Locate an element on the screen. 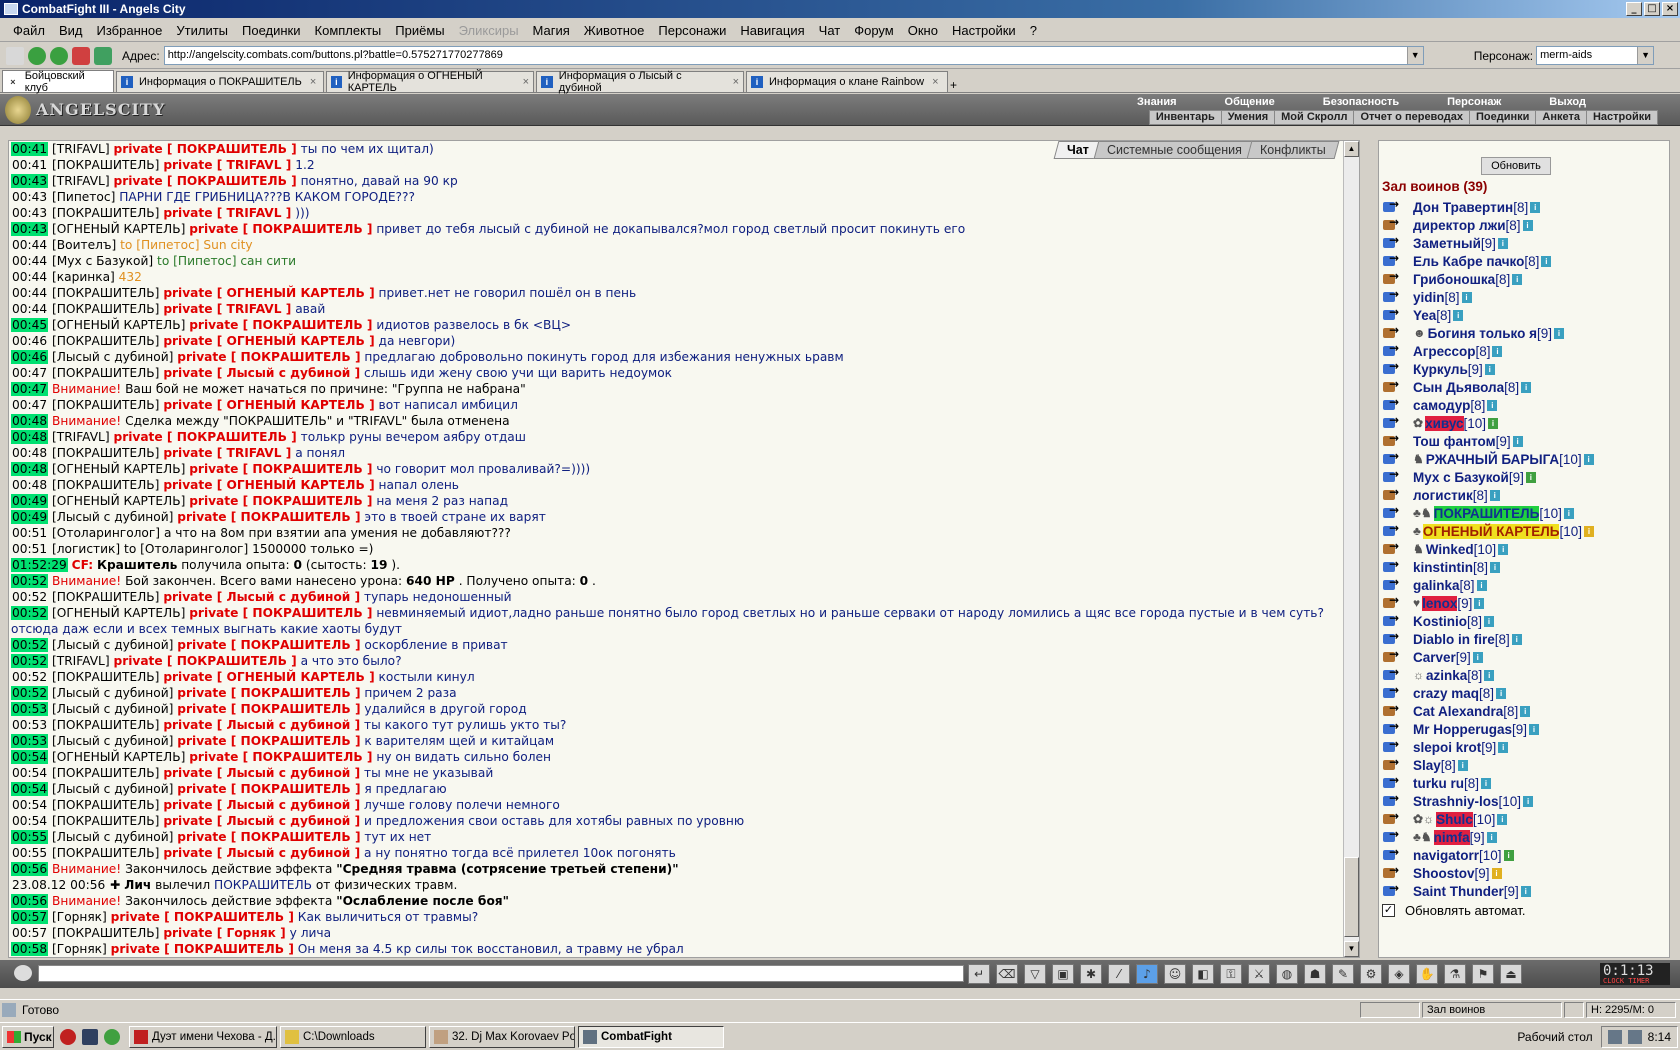  player-row: ✿хивус[10]i is located at coordinates (1525, 422).